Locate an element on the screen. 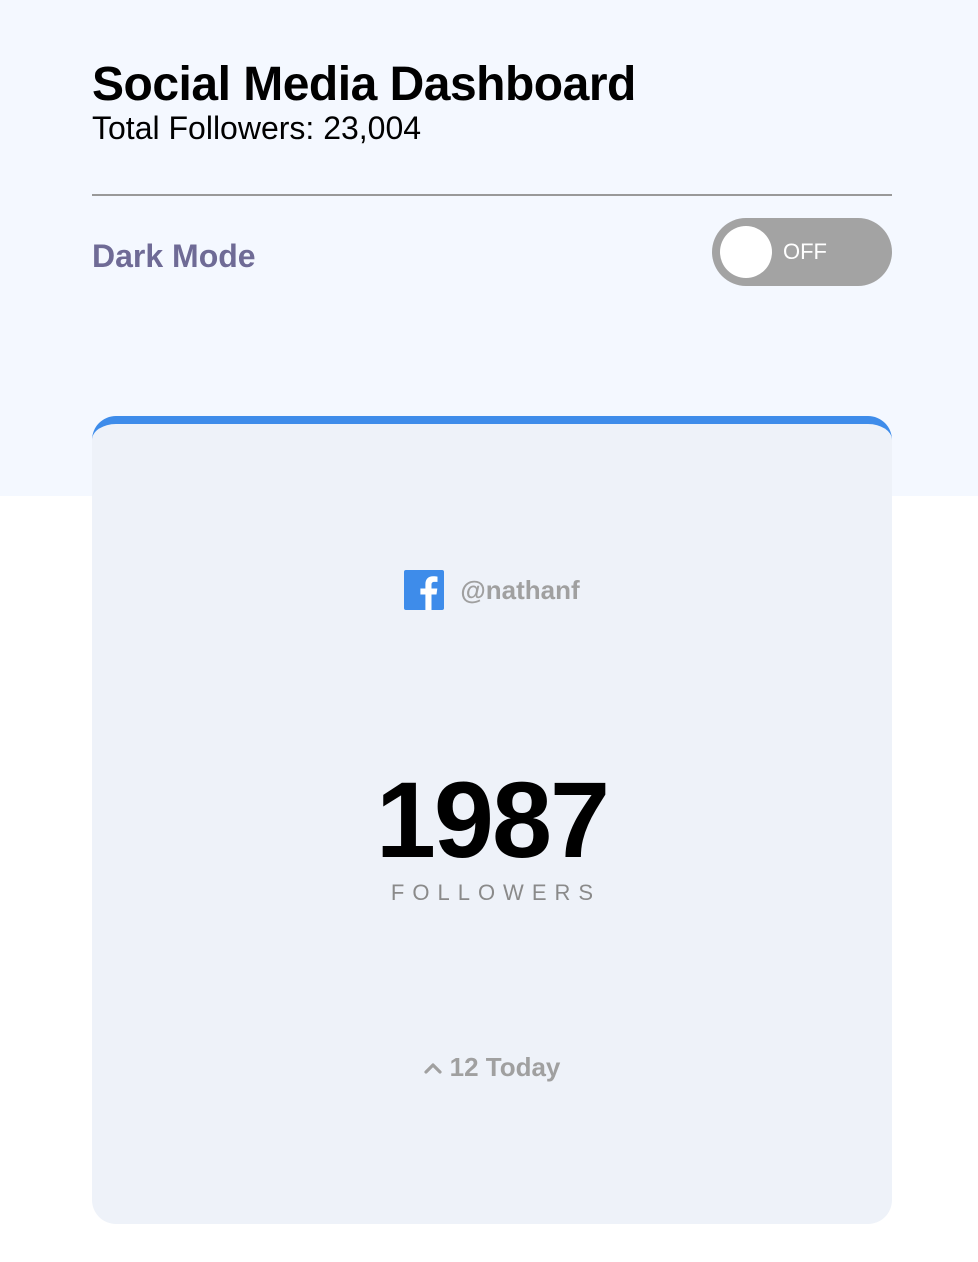 The height and width of the screenshot is (1262, 978). facebook-icon is located at coordinates (424, 590).